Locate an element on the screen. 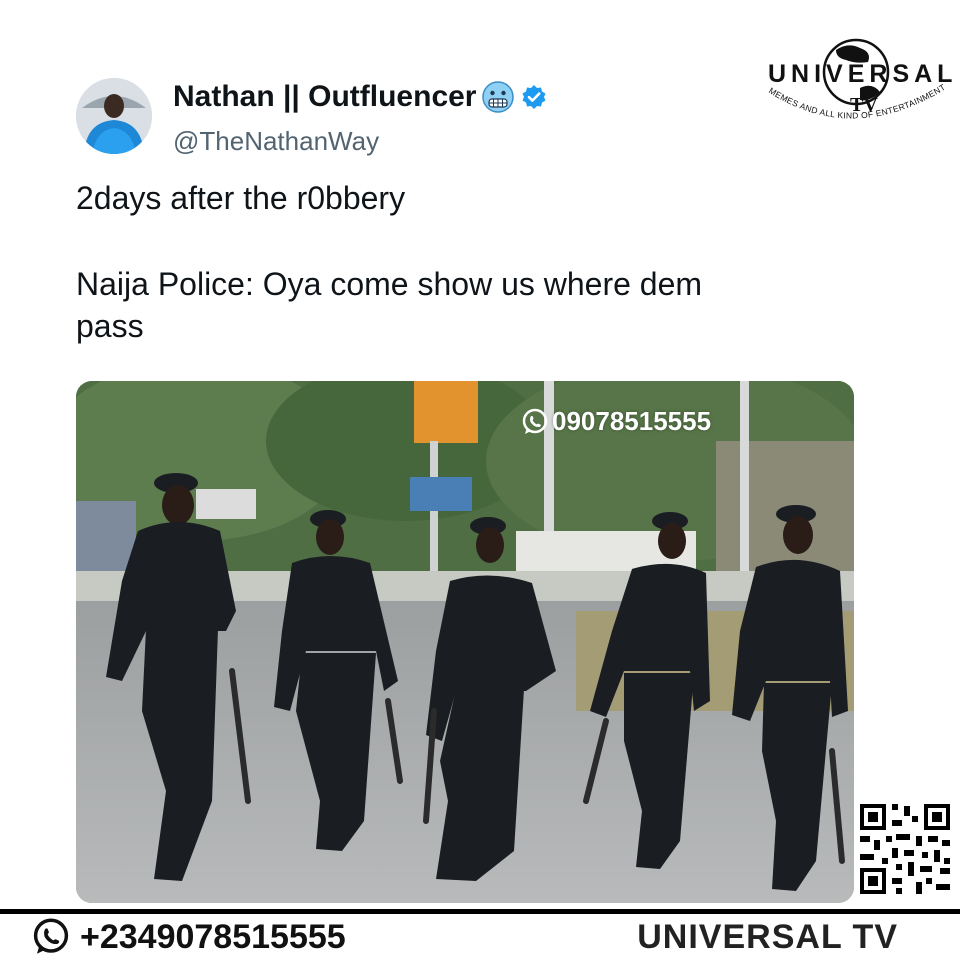  avatar-image is located at coordinates (114, 116).